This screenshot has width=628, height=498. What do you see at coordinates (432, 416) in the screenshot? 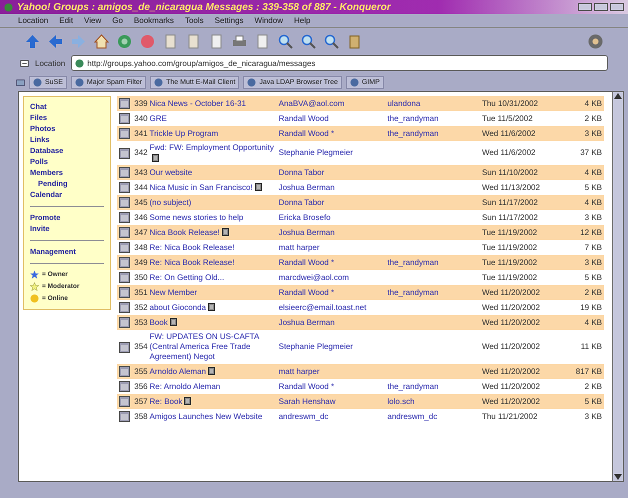
I see `profile-link: andreswm_dc` at bounding box center [432, 416].